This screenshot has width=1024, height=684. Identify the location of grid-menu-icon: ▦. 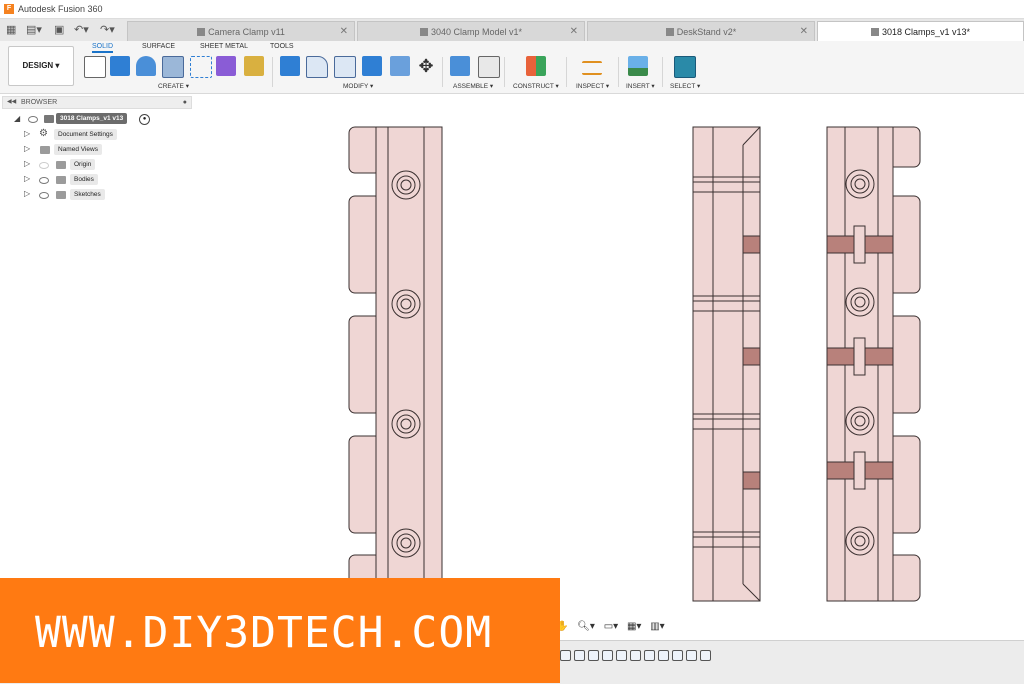
(11, 29).